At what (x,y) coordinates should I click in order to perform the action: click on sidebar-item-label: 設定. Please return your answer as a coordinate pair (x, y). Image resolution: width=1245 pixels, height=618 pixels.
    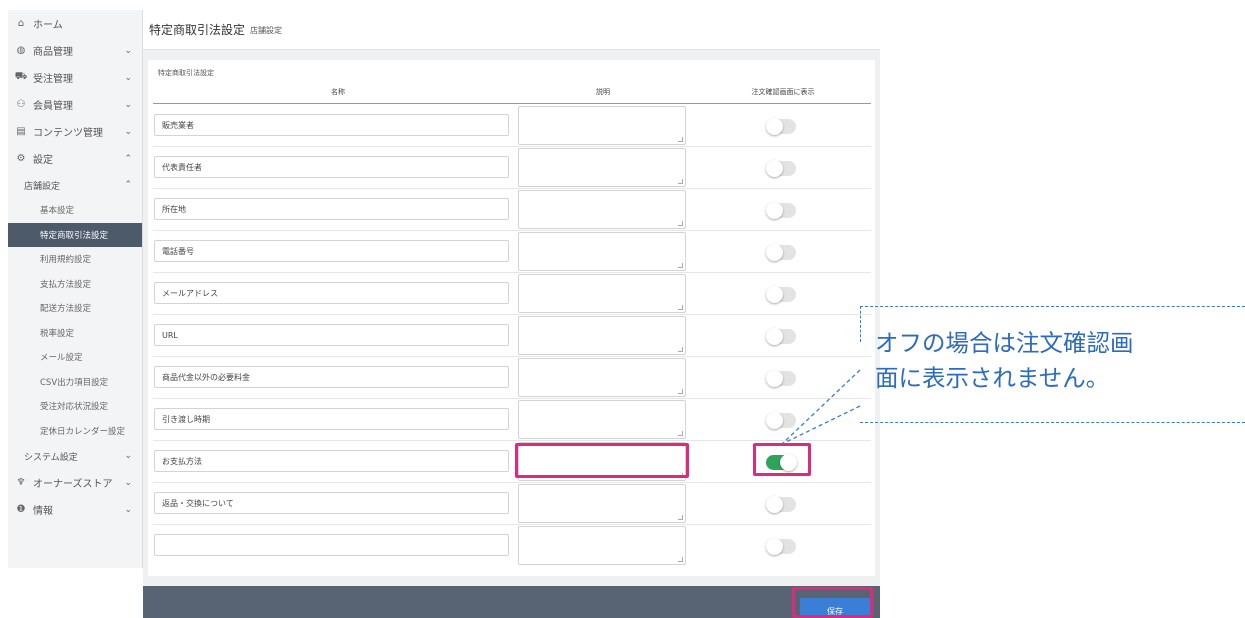
    Looking at the image, I should click on (43, 160).